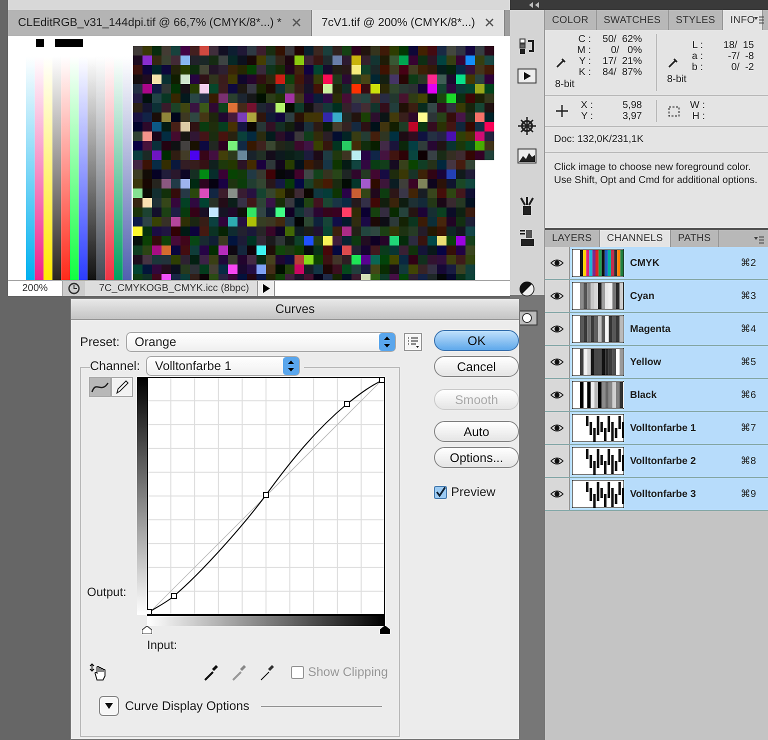  I want to click on shortcut-label: ⌘3, so click(748, 296).